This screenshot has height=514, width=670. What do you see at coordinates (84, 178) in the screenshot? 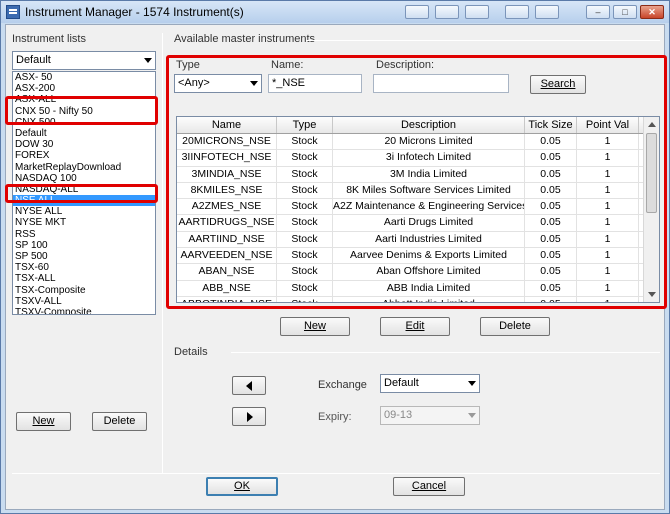
I see `list-item: NASDAQ 100` at bounding box center [84, 178].